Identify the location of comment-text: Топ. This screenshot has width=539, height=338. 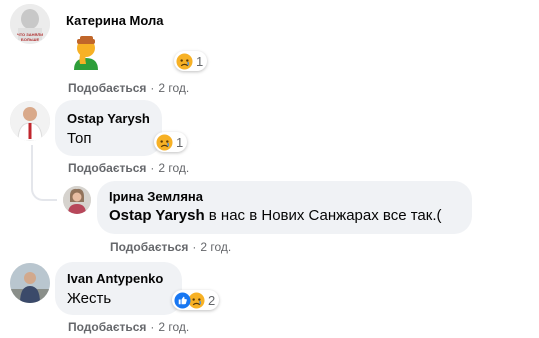
(79, 138).